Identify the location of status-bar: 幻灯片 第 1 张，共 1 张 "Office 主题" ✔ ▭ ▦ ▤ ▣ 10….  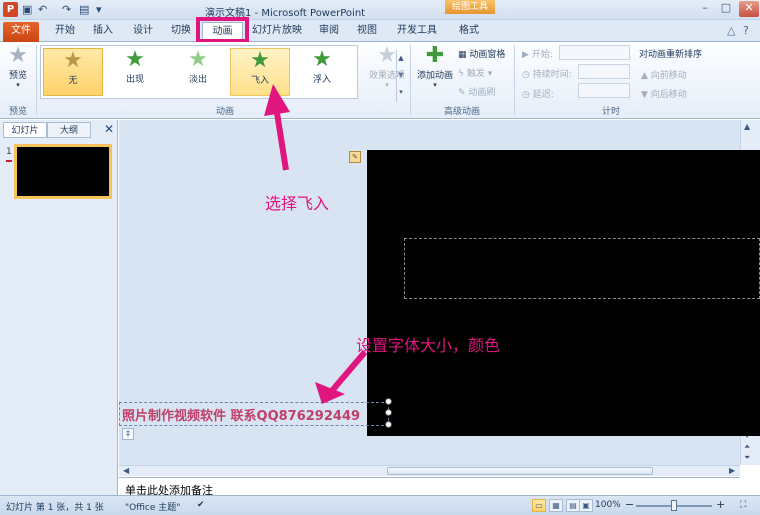
(380, 505).